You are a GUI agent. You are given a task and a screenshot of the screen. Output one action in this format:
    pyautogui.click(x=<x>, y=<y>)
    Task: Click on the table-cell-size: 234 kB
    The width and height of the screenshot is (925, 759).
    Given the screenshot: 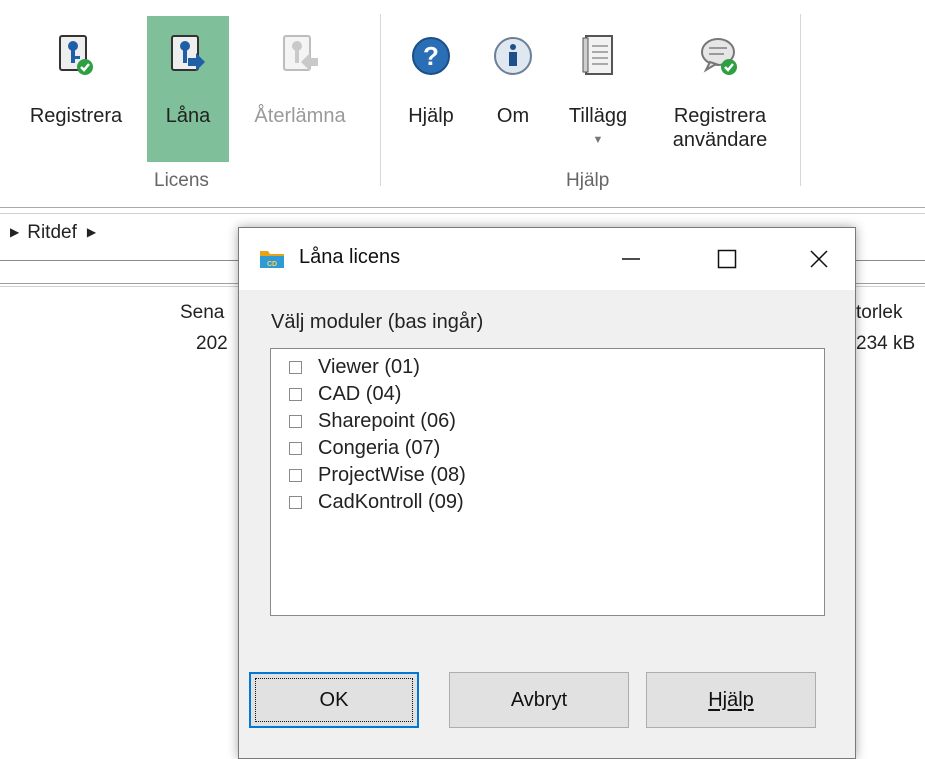 What is the action you would take?
    pyautogui.click(x=886, y=343)
    